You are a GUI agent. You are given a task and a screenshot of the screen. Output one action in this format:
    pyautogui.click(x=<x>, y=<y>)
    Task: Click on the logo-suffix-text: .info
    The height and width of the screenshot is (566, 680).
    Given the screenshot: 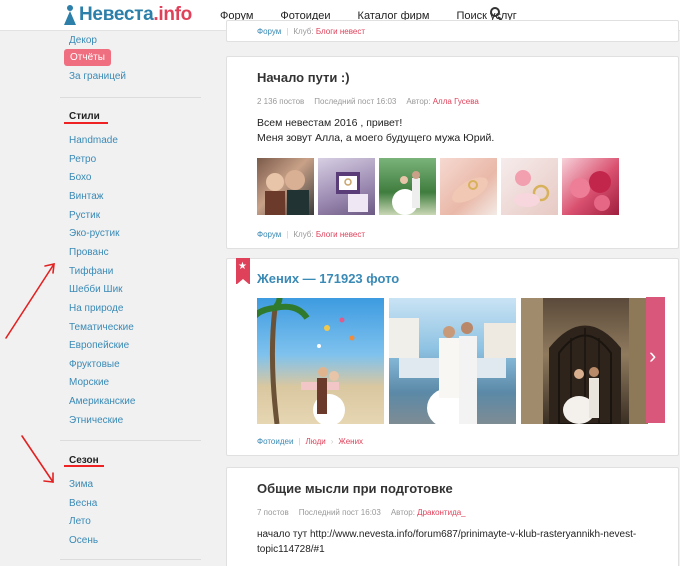 What is the action you would take?
    pyautogui.click(x=172, y=14)
    